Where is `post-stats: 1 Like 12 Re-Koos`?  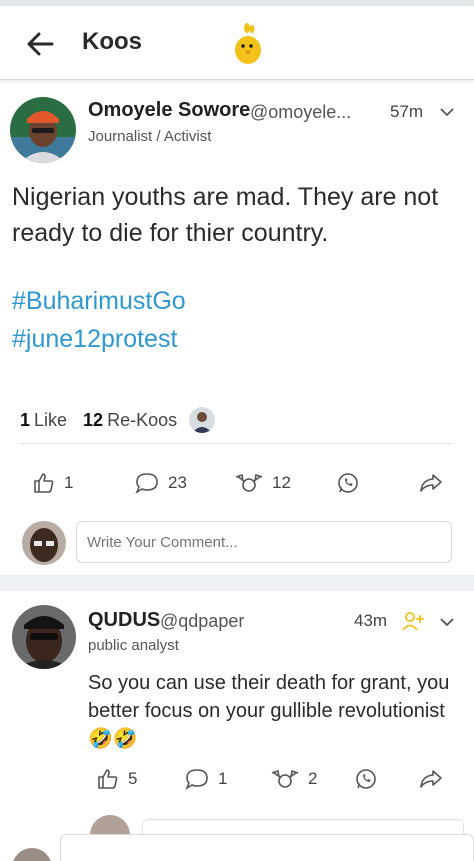
post-stats: 1 Like 12 Re-Koos is located at coordinates (118, 420).